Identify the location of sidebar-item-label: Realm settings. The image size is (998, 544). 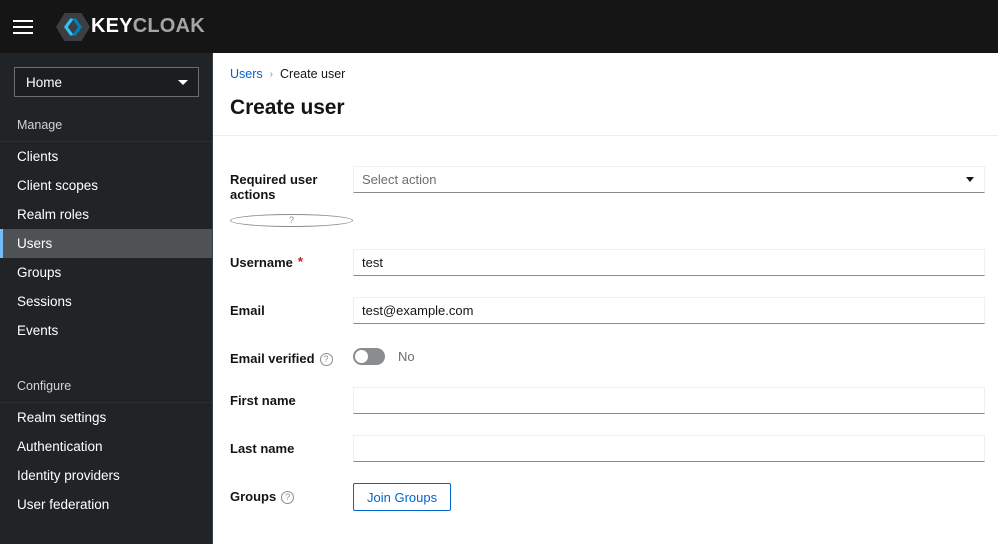
(62, 417).